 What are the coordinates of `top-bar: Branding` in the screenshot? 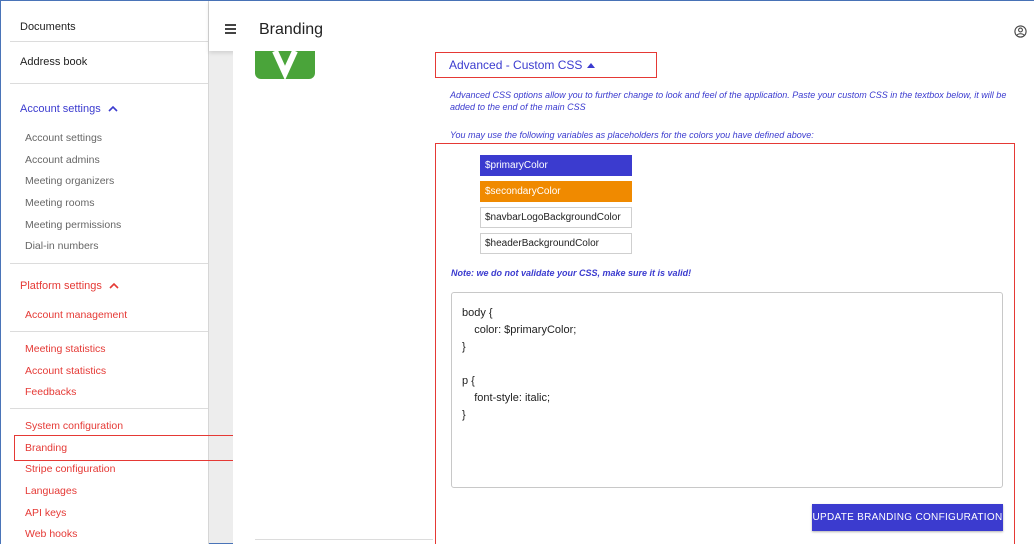 It's located at (621, 26).